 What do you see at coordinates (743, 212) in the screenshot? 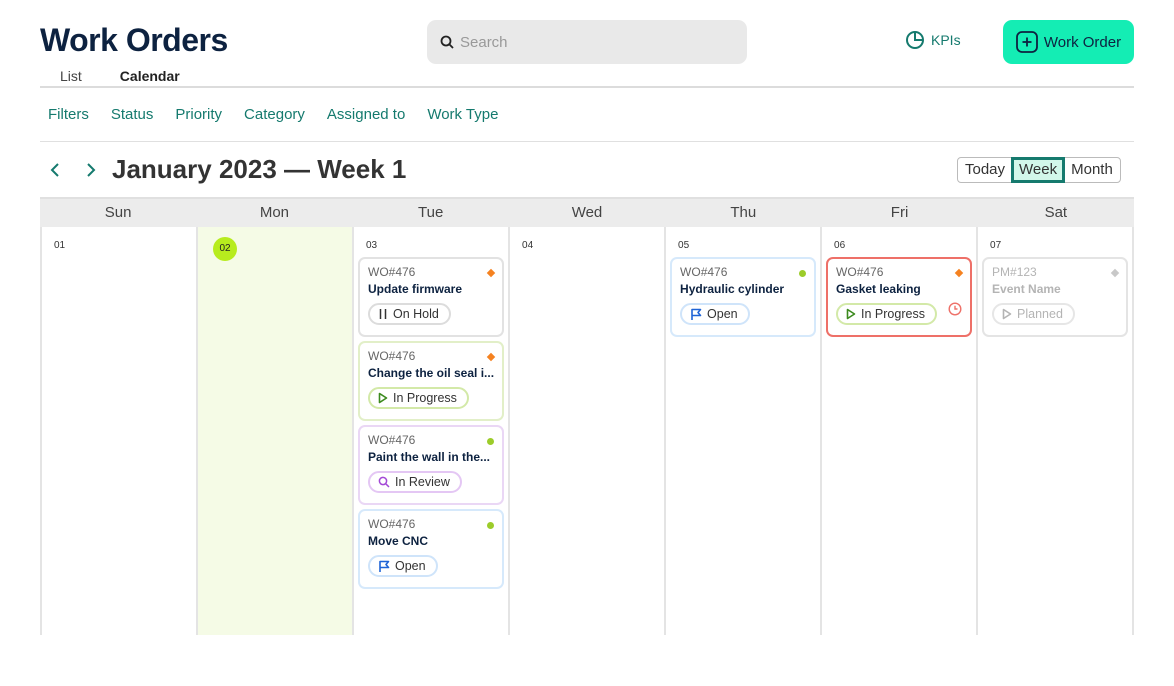
I see `weekday-label: Thu` at bounding box center [743, 212].